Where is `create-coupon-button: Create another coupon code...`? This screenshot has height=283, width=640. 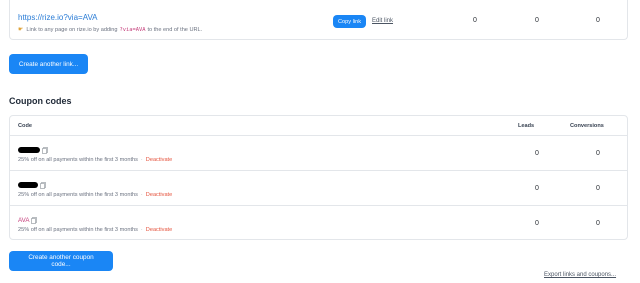 create-coupon-button: Create another coupon code... is located at coordinates (61, 261).